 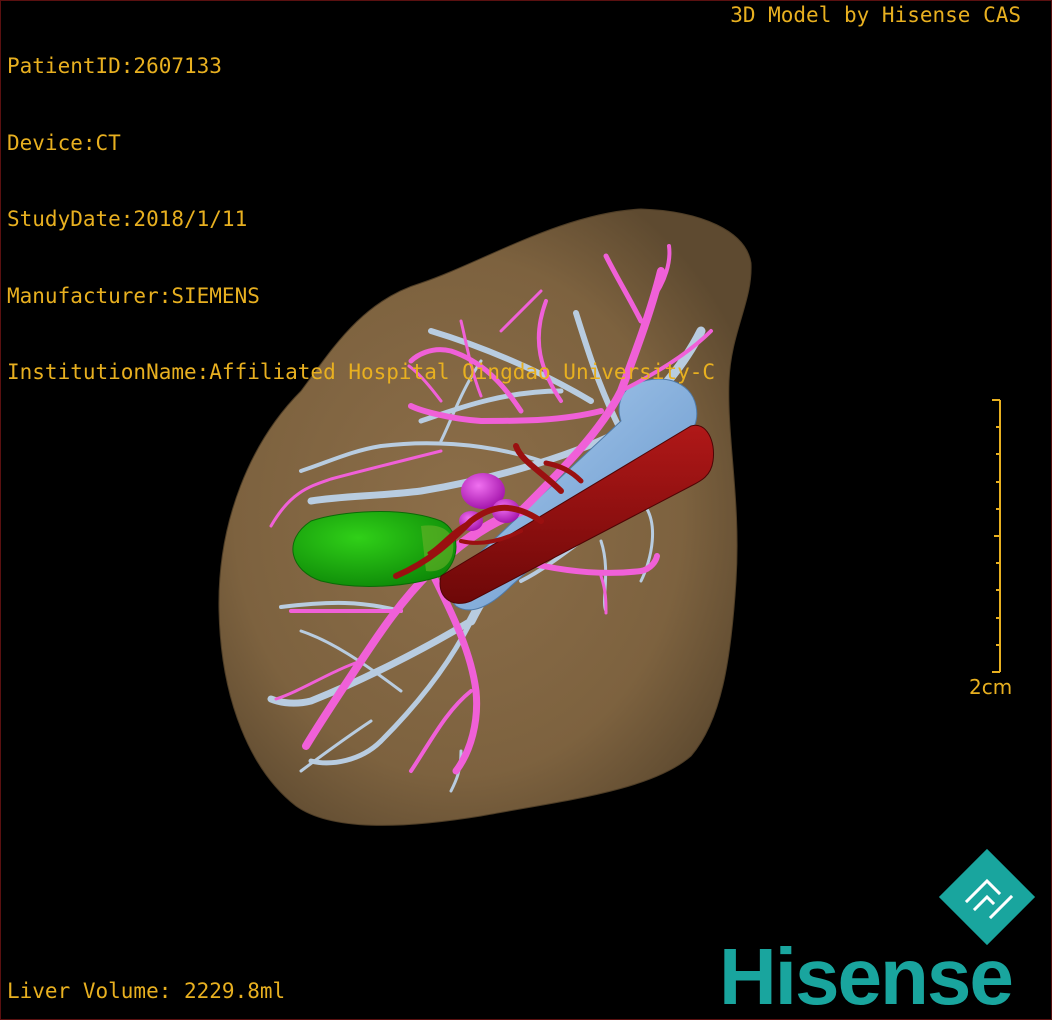 I want to click on study-date: StudyDate:2018/1/11, so click(x=127, y=219).